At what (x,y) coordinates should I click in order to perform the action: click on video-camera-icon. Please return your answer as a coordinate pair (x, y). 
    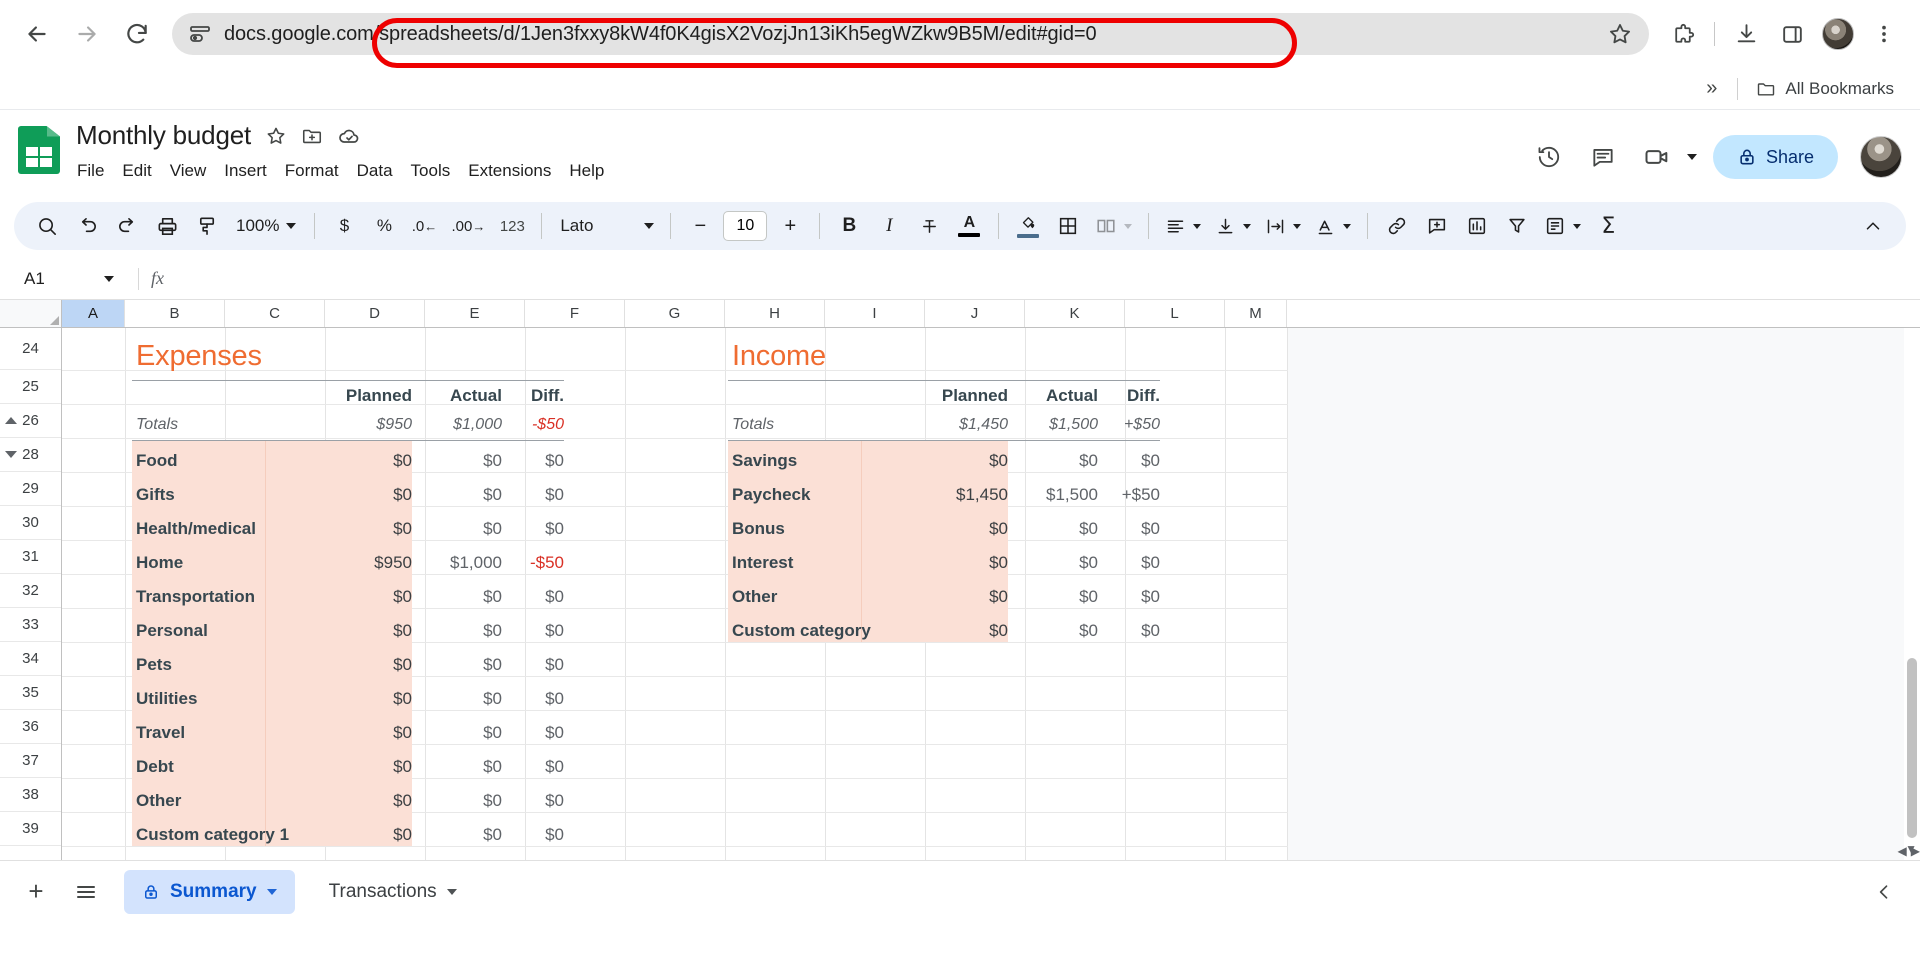
    Looking at the image, I should click on (1657, 157).